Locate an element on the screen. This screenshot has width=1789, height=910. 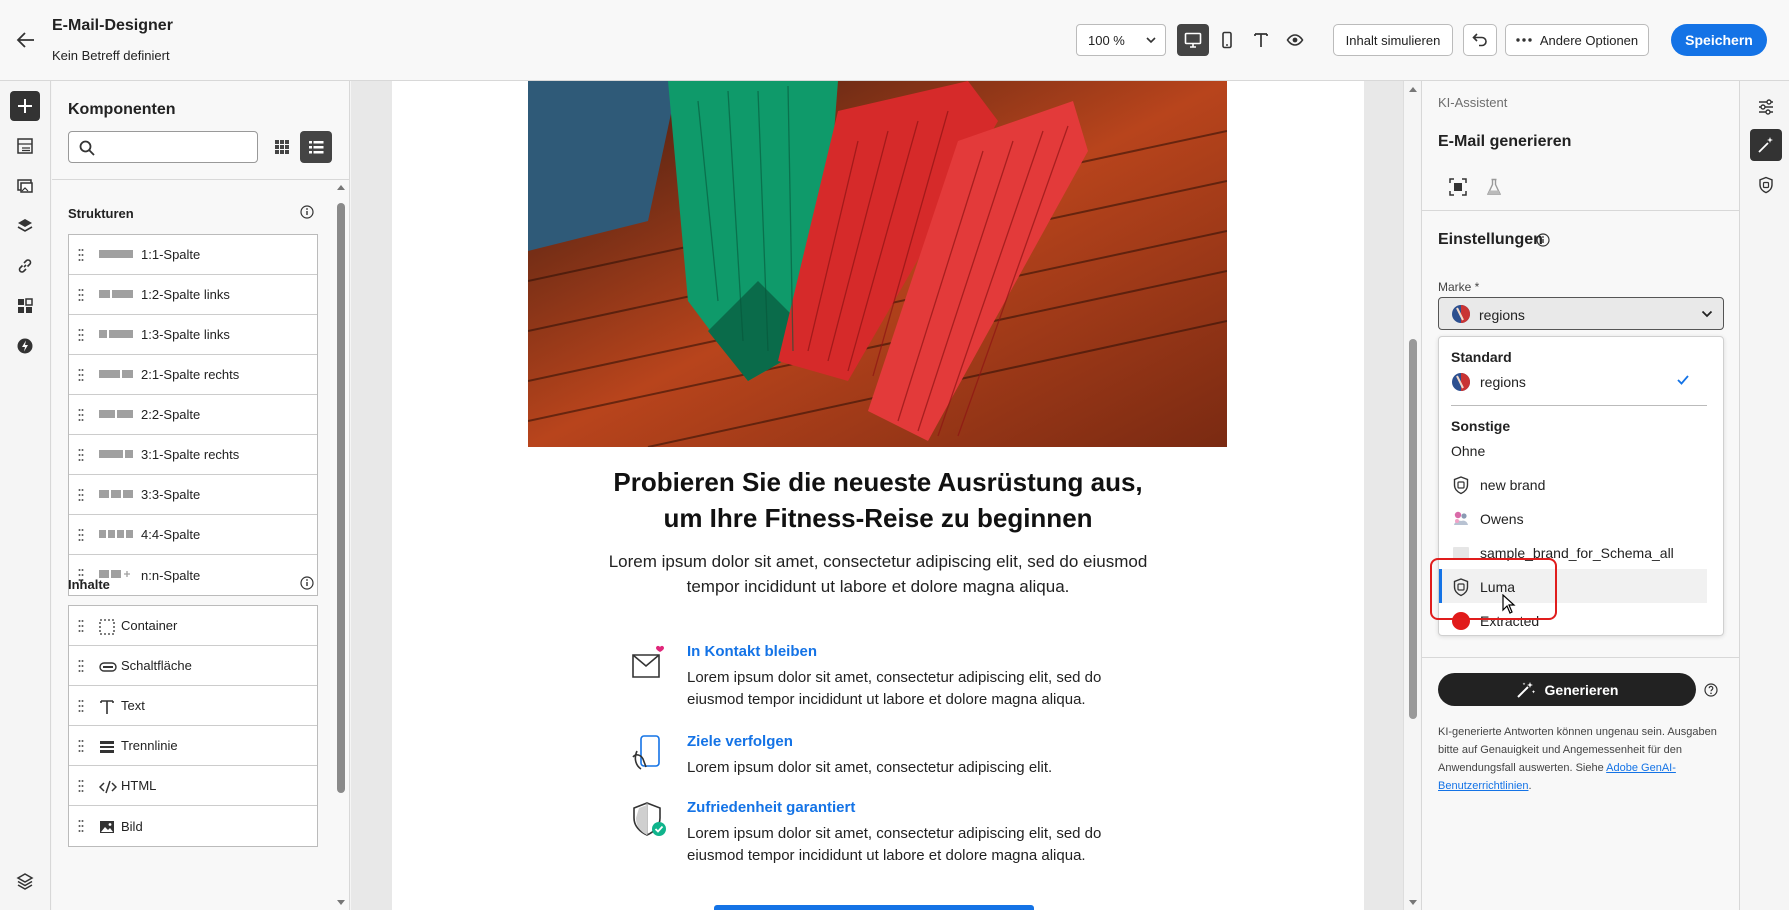
content-label: Text is located at coordinates (133, 705).